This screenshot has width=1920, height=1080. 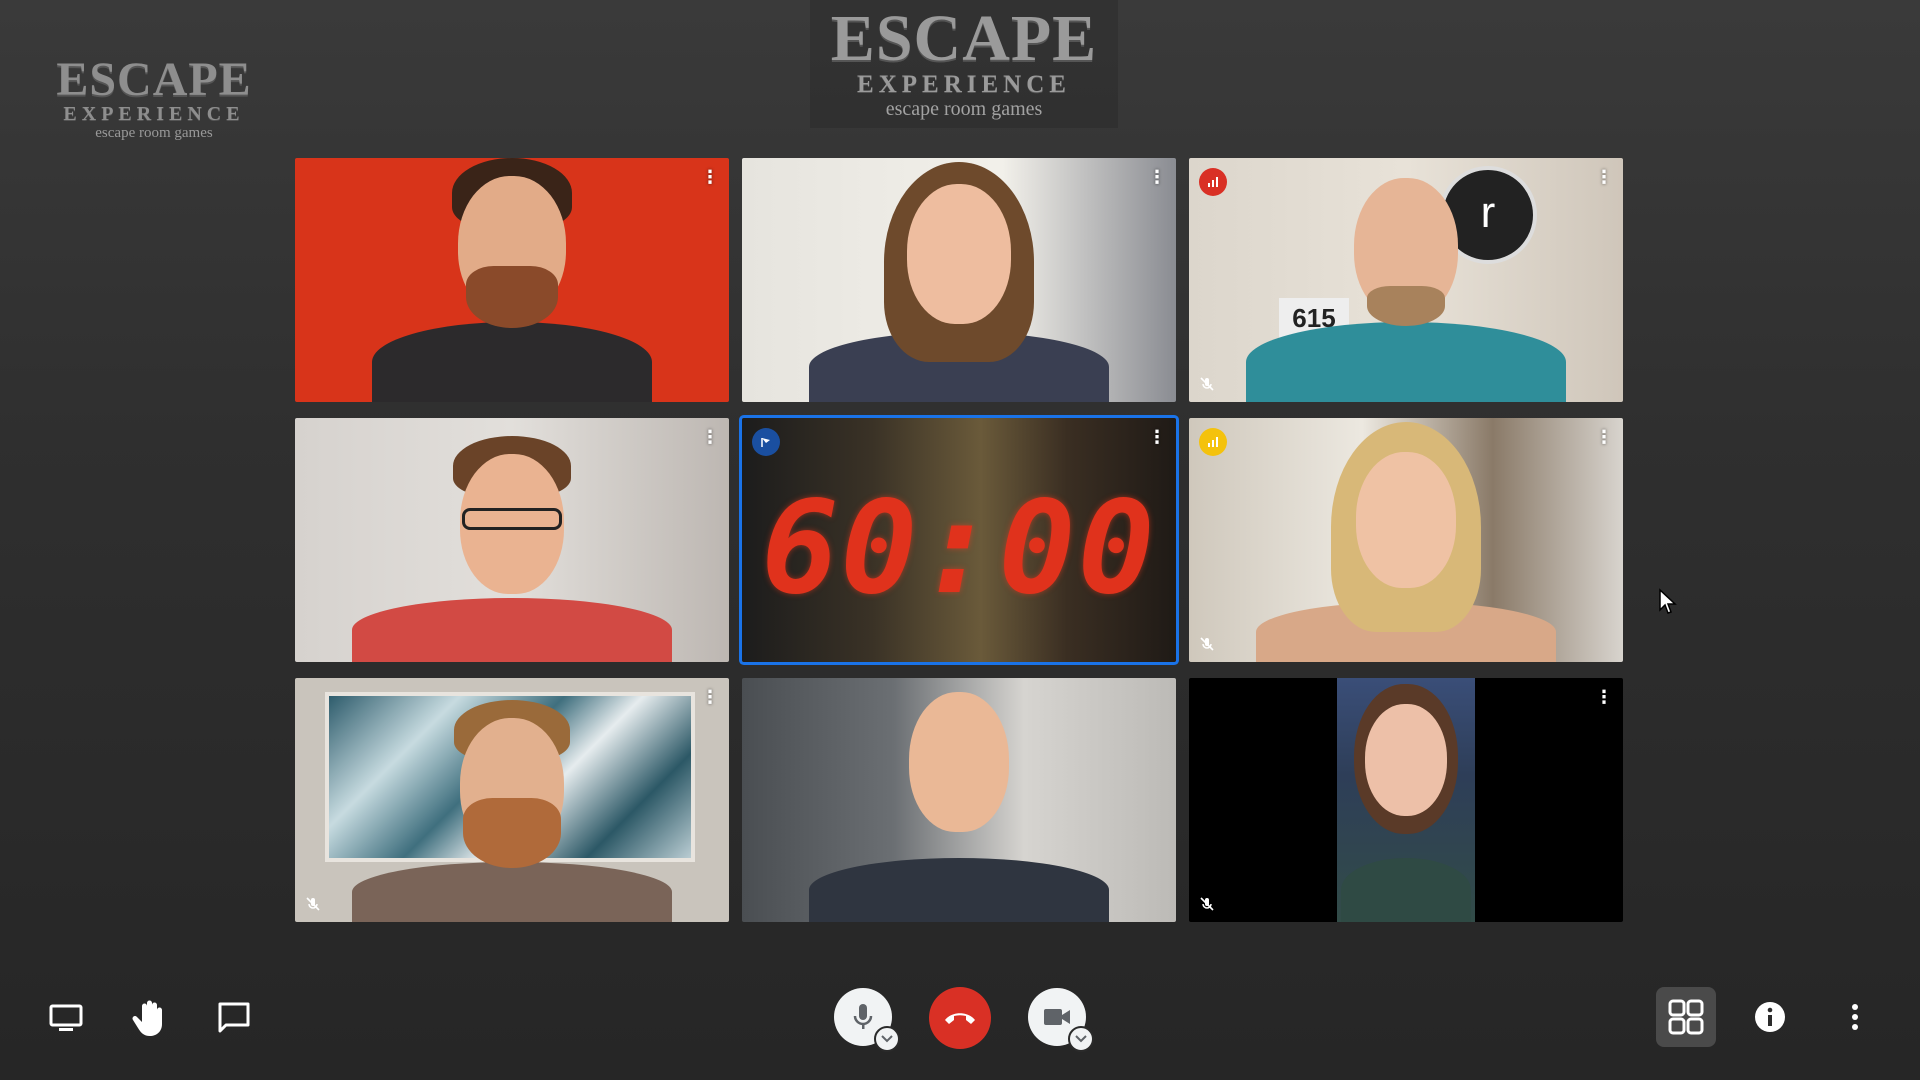 I want to click on pinned-icon, so click(x=766, y=442).